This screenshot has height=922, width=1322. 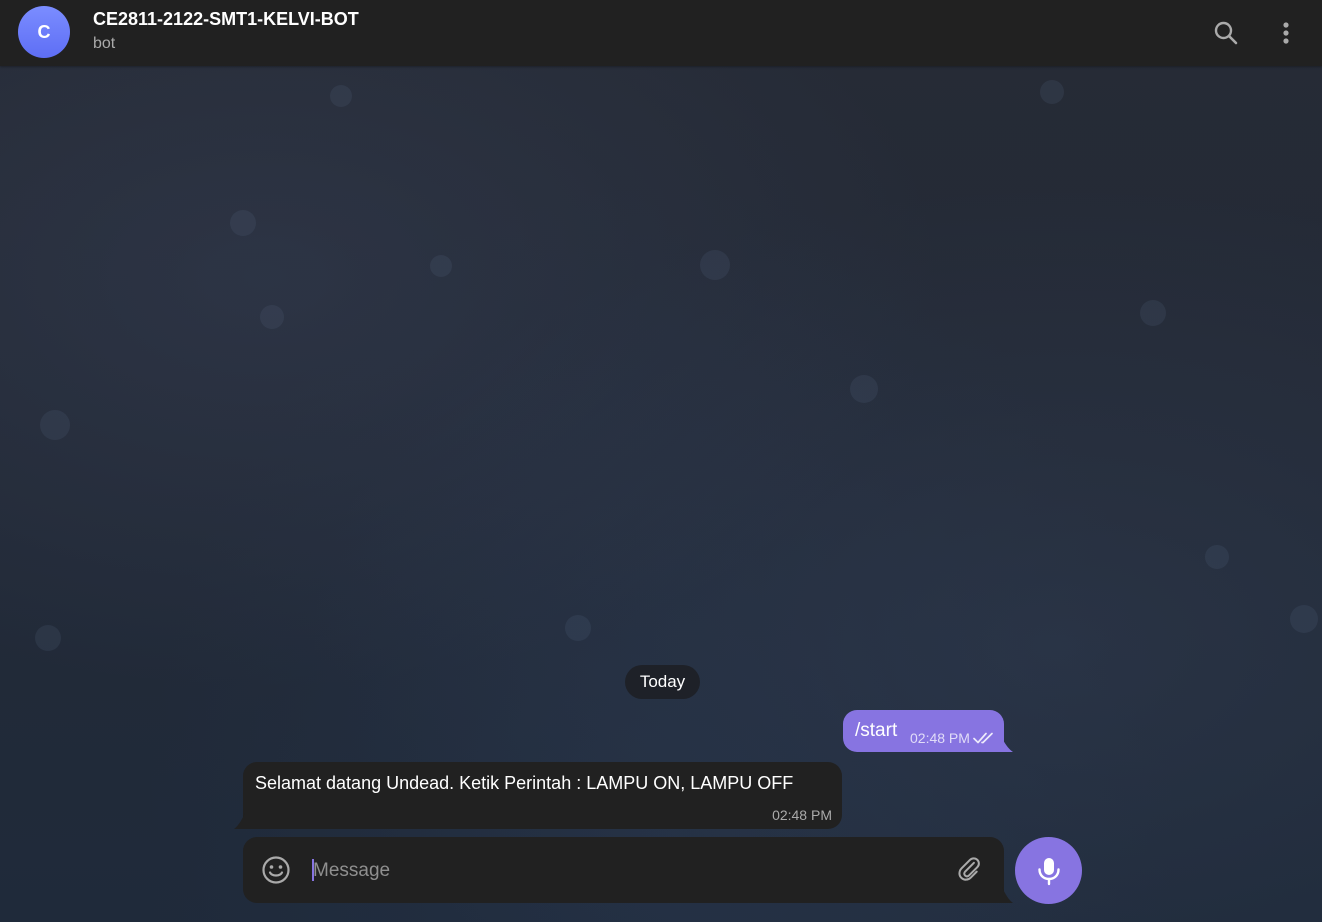 I want to click on message-meta: 02:48 PM, so click(x=952, y=738).